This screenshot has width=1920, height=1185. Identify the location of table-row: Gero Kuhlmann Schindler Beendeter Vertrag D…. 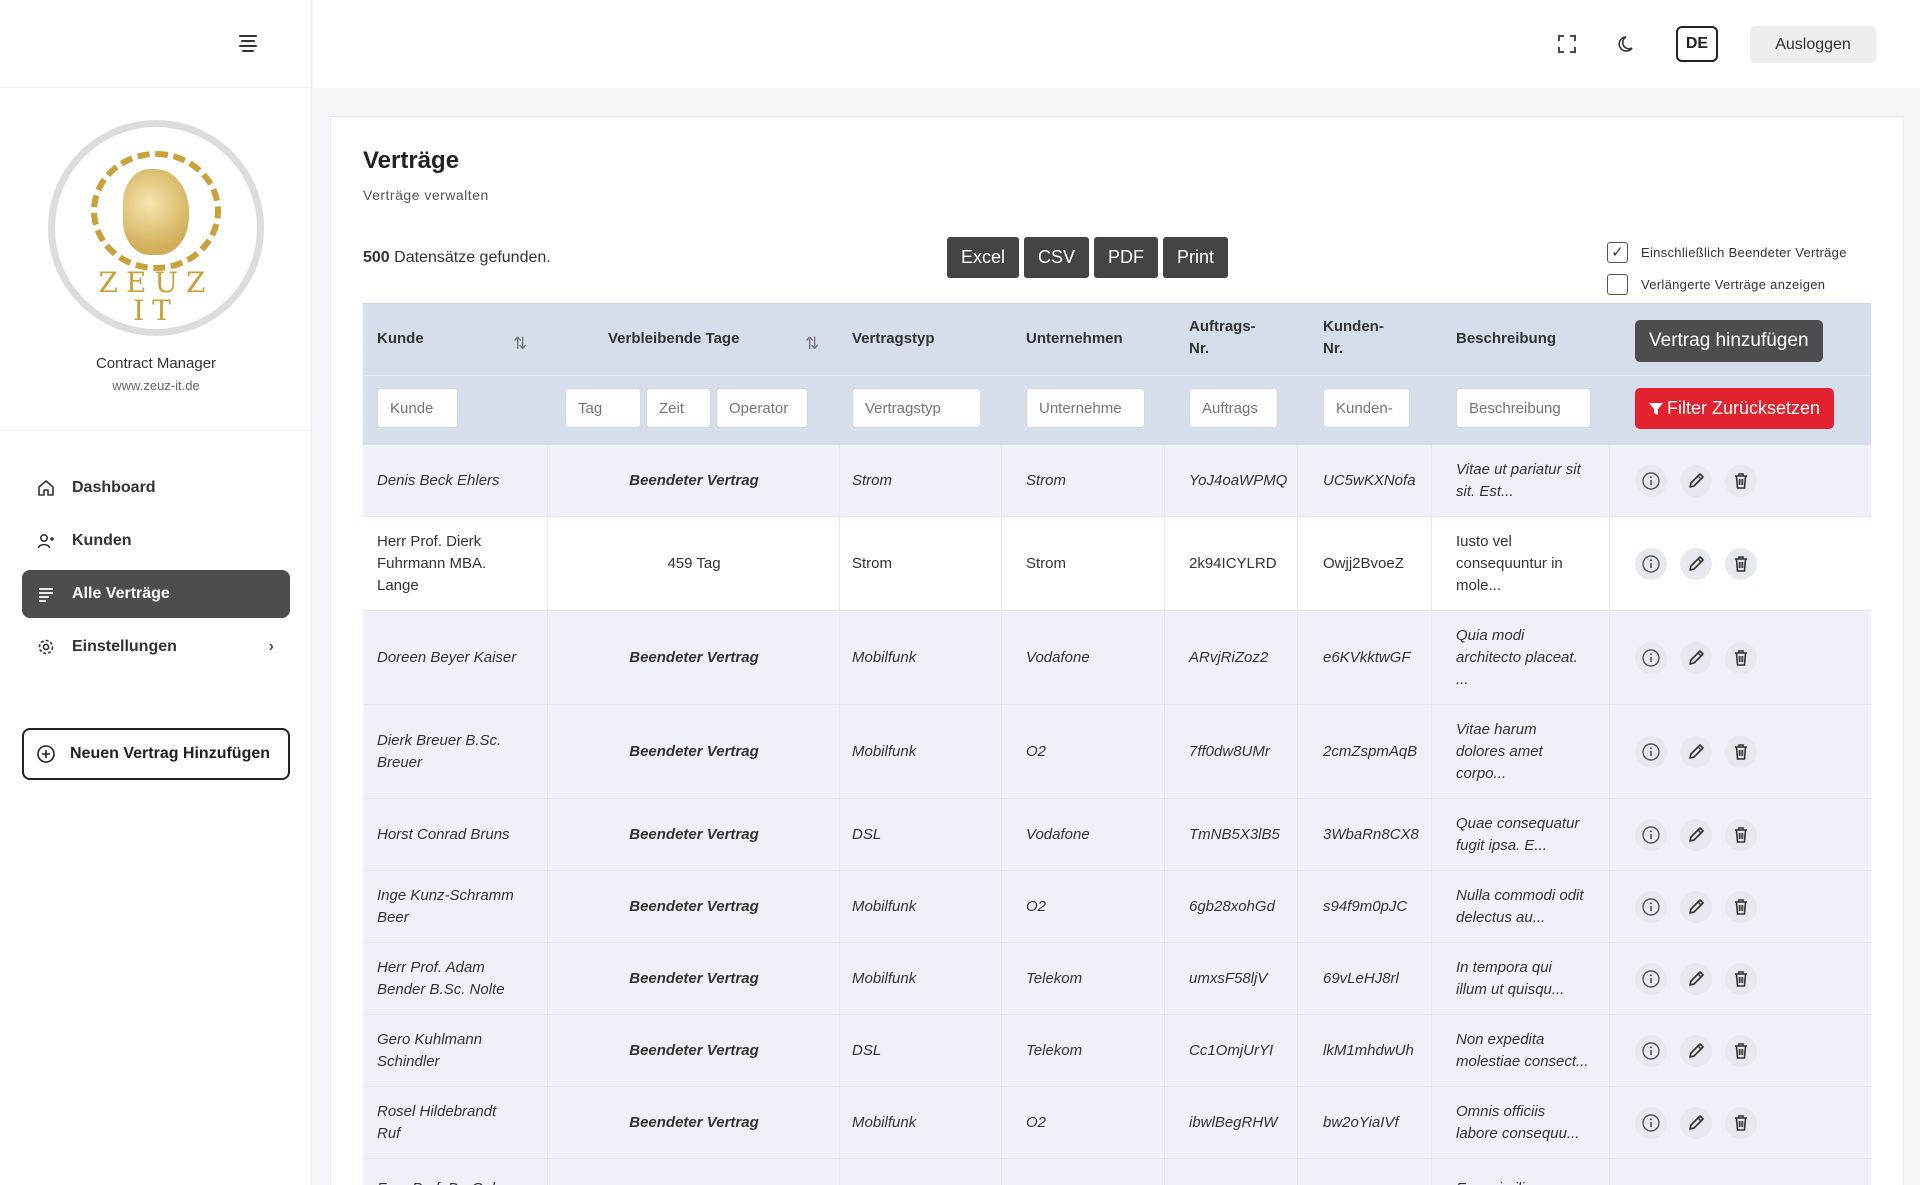
(1117, 1051).